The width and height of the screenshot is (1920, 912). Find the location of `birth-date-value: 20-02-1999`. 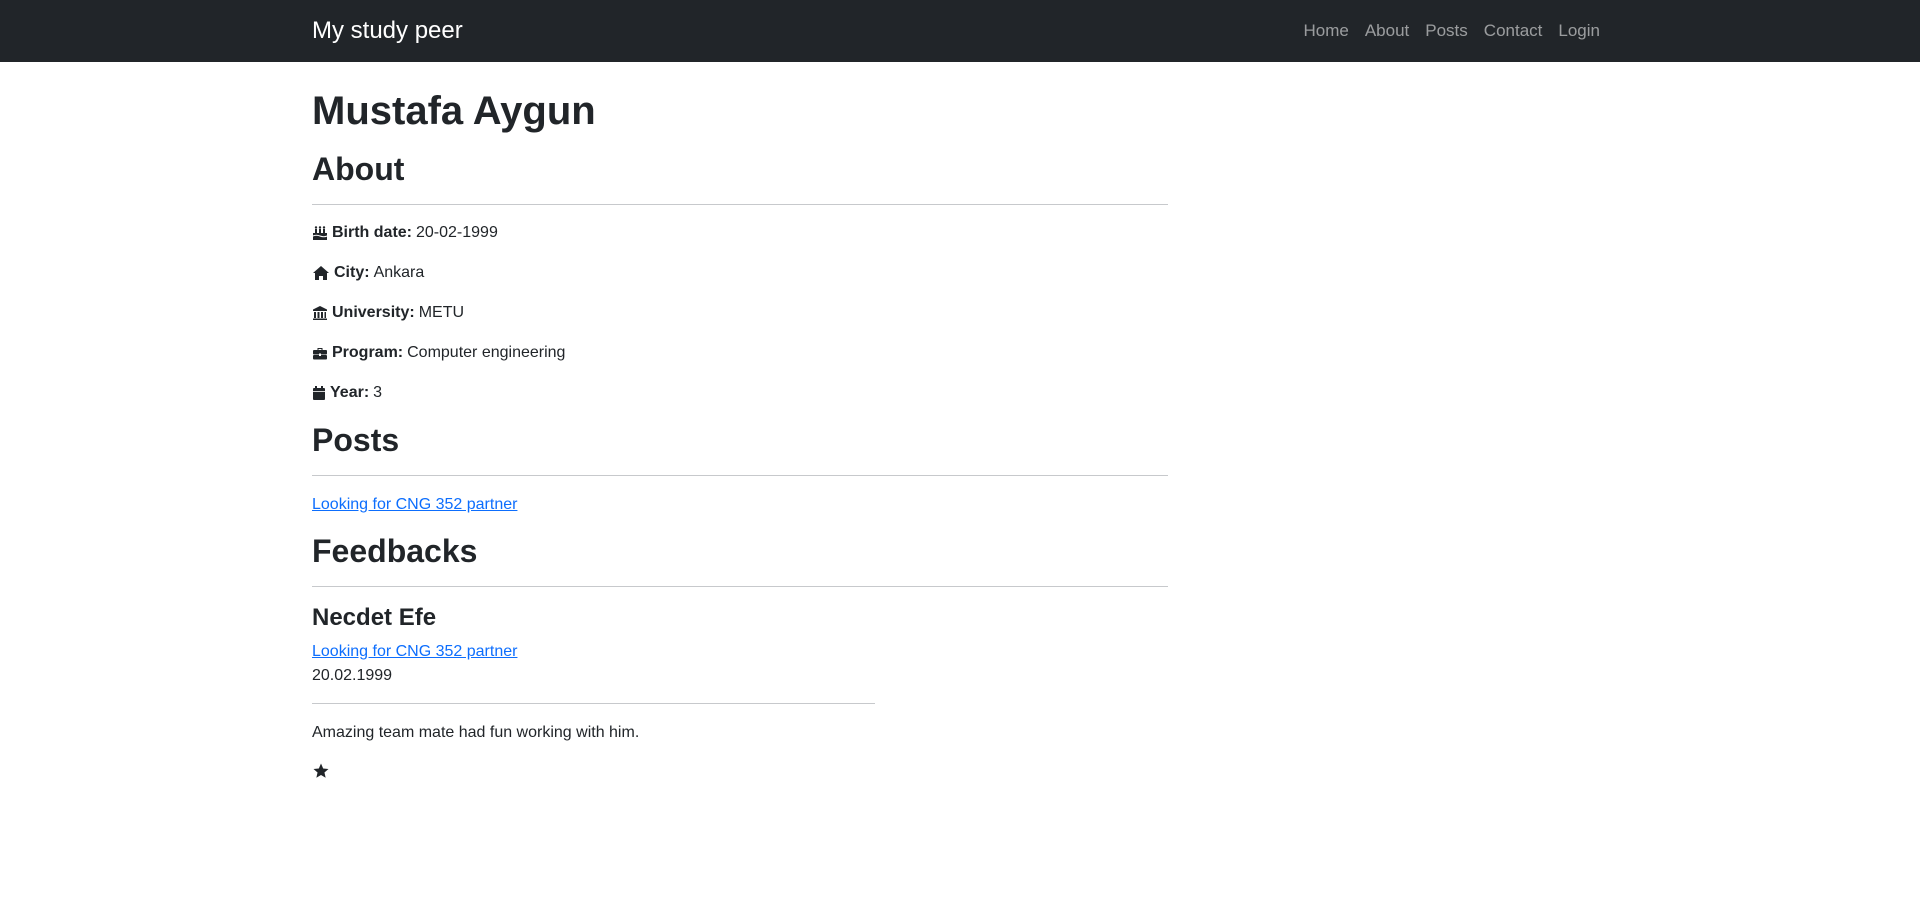

birth-date-value: 20-02-1999 is located at coordinates (457, 232).